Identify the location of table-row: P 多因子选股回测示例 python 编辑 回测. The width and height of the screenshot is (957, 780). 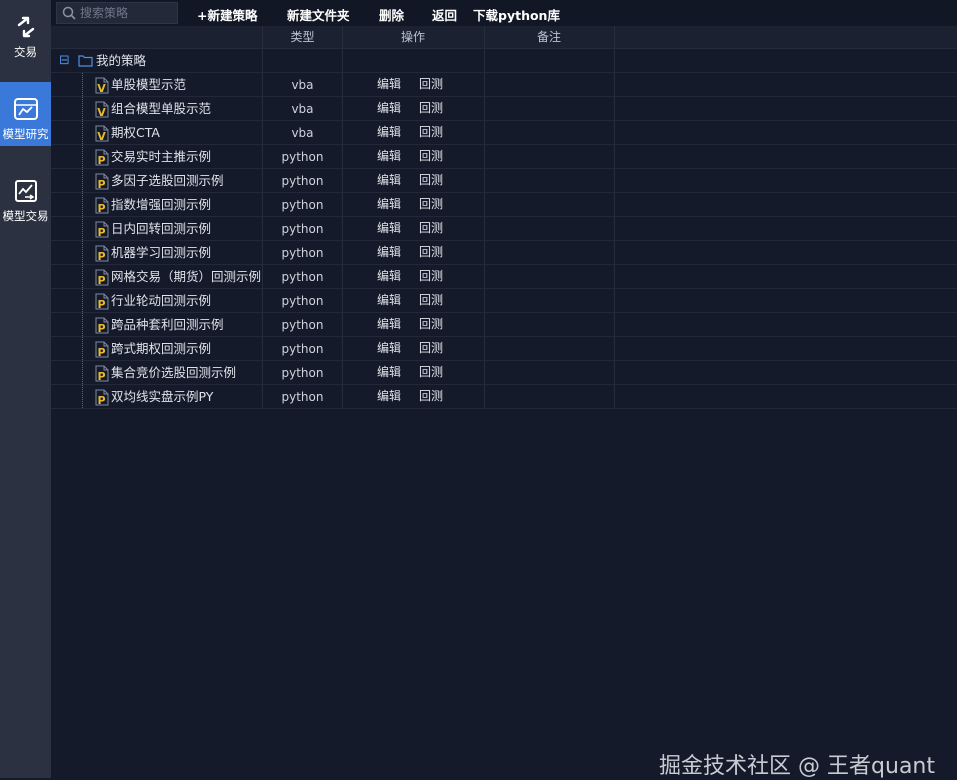
(504, 181).